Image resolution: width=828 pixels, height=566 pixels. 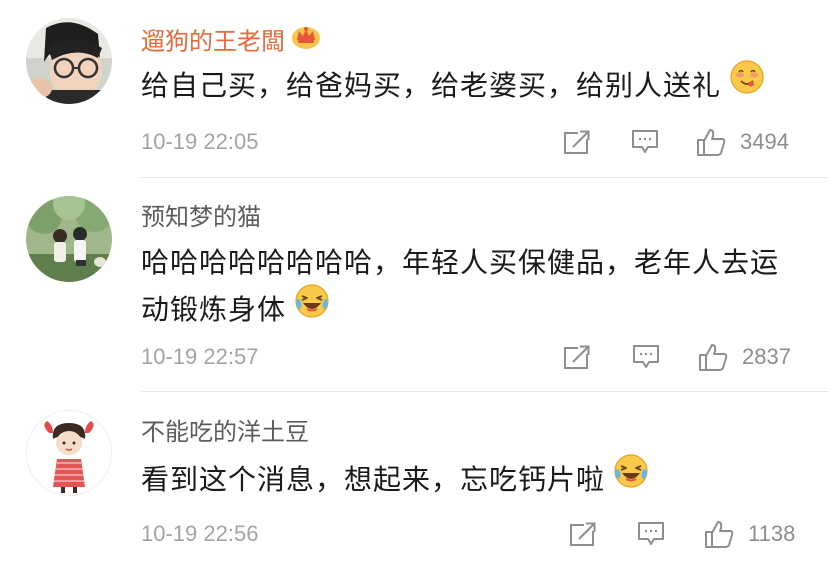 I want to click on username-text: 不能吃的洋土豆, so click(x=225, y=432).